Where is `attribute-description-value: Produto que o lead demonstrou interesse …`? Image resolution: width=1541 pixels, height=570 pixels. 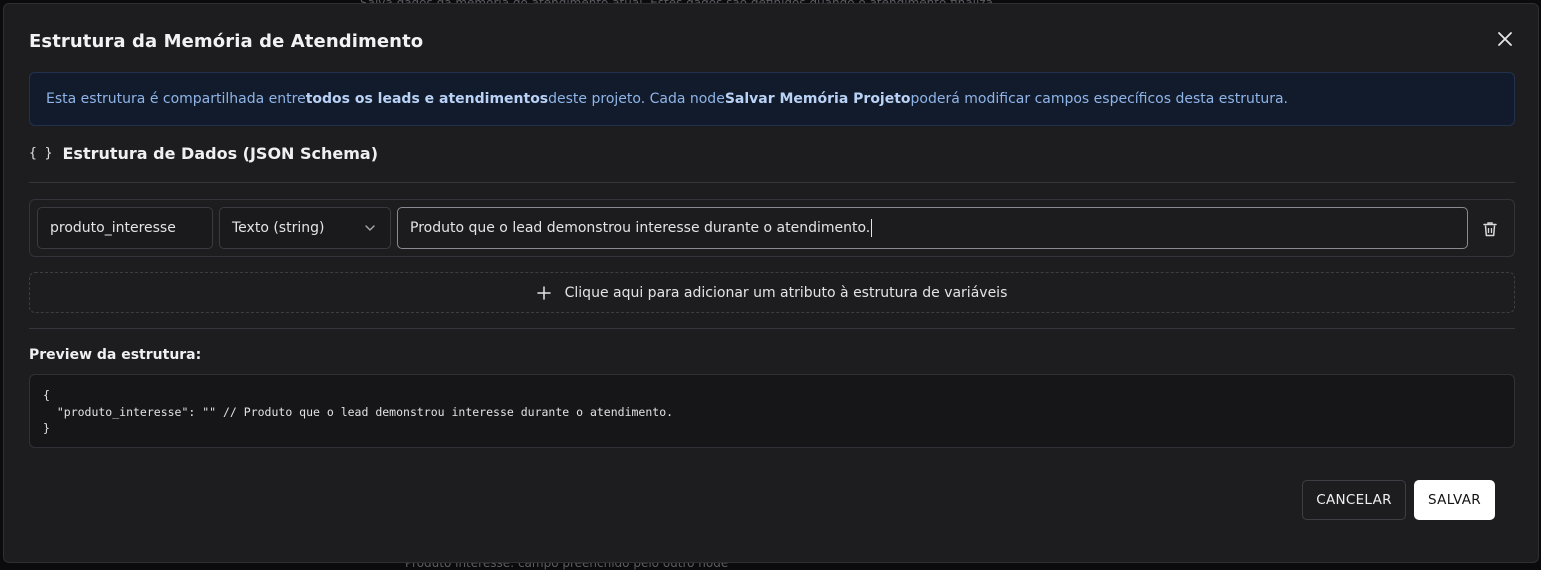
attribute-description-value: Produto que o lead demonstrou interesse … is located at coordinates (640, 228).